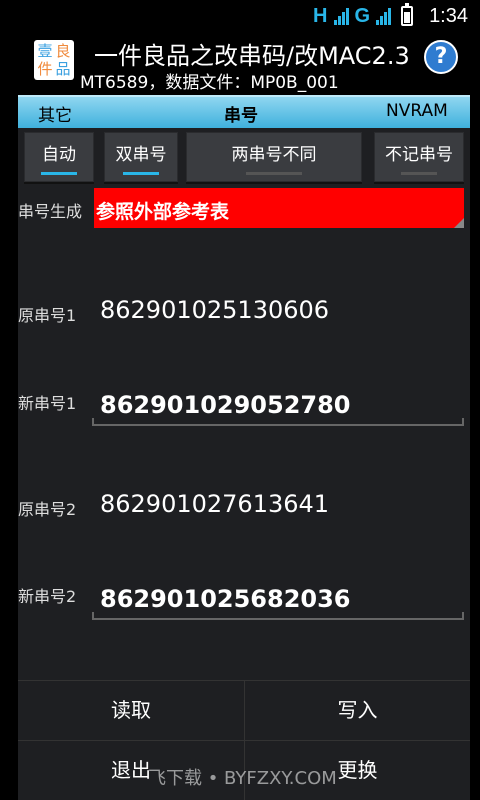 This screenshot has width=480, height=800. What do you see at coordinates (215, 310) in the screenshot?
I see `orig-serial1-value: 862901025130606` at bounding box center [215, 310].